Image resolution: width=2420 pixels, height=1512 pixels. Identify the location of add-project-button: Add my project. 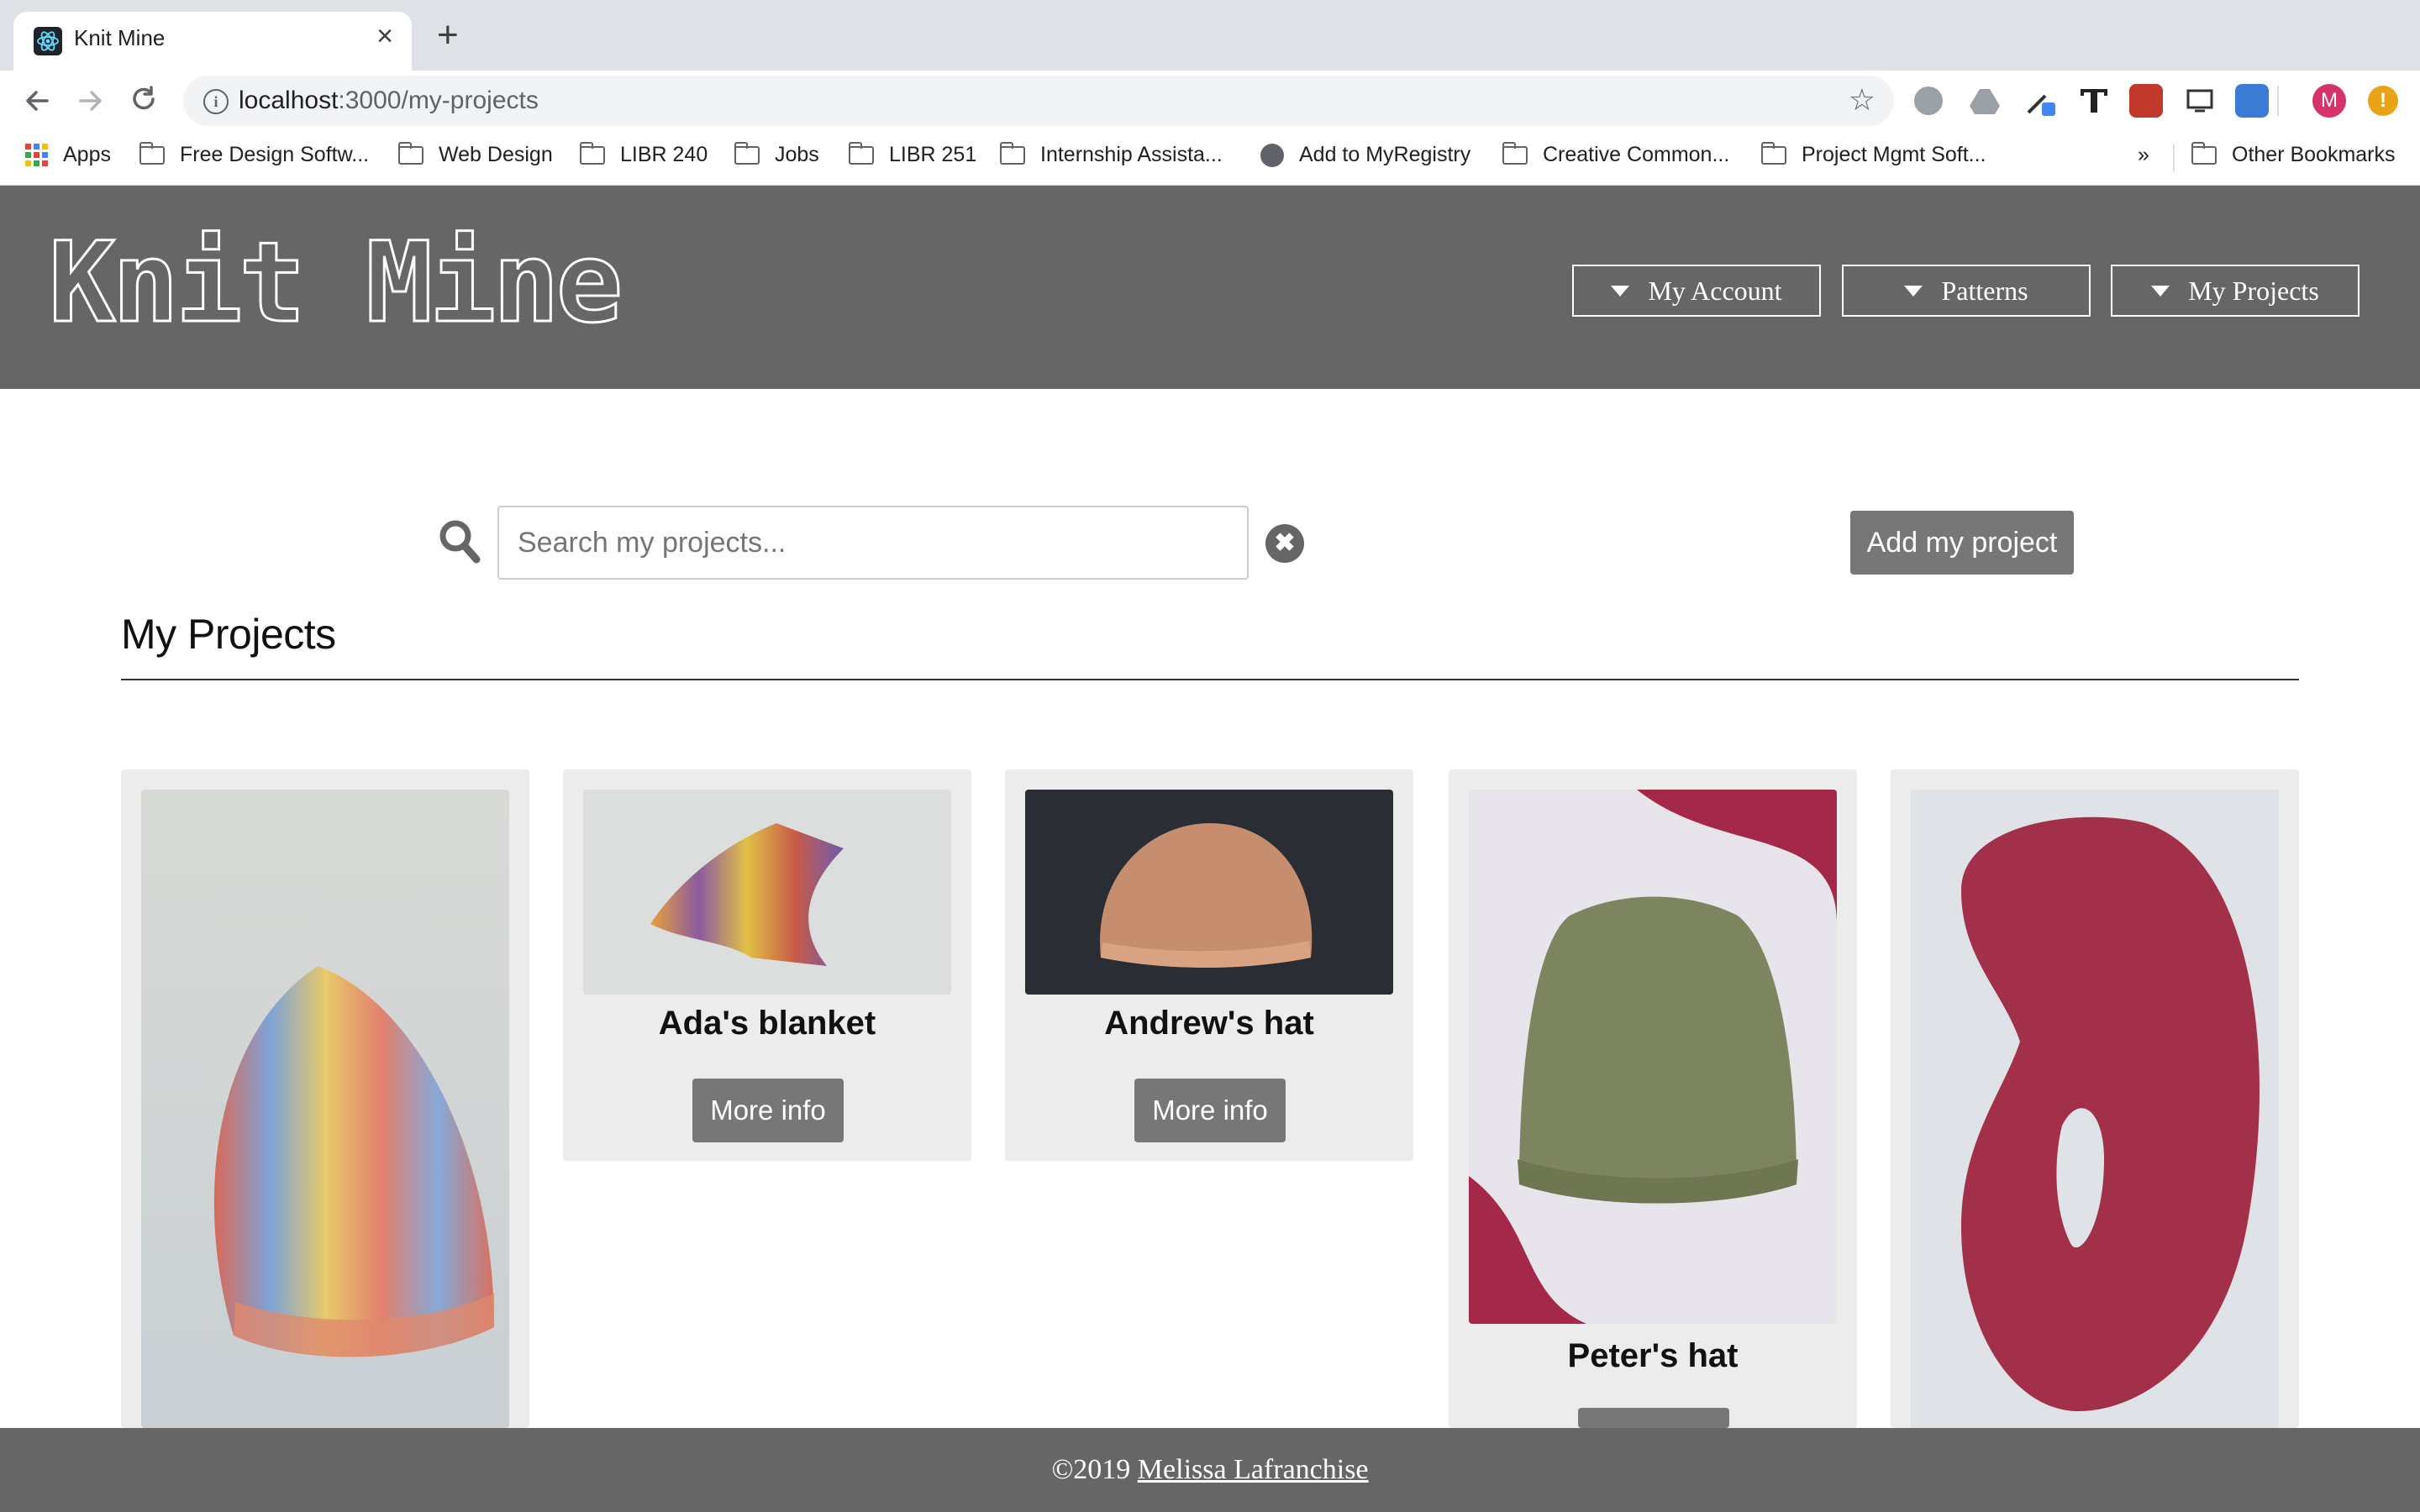
(1962, 543).